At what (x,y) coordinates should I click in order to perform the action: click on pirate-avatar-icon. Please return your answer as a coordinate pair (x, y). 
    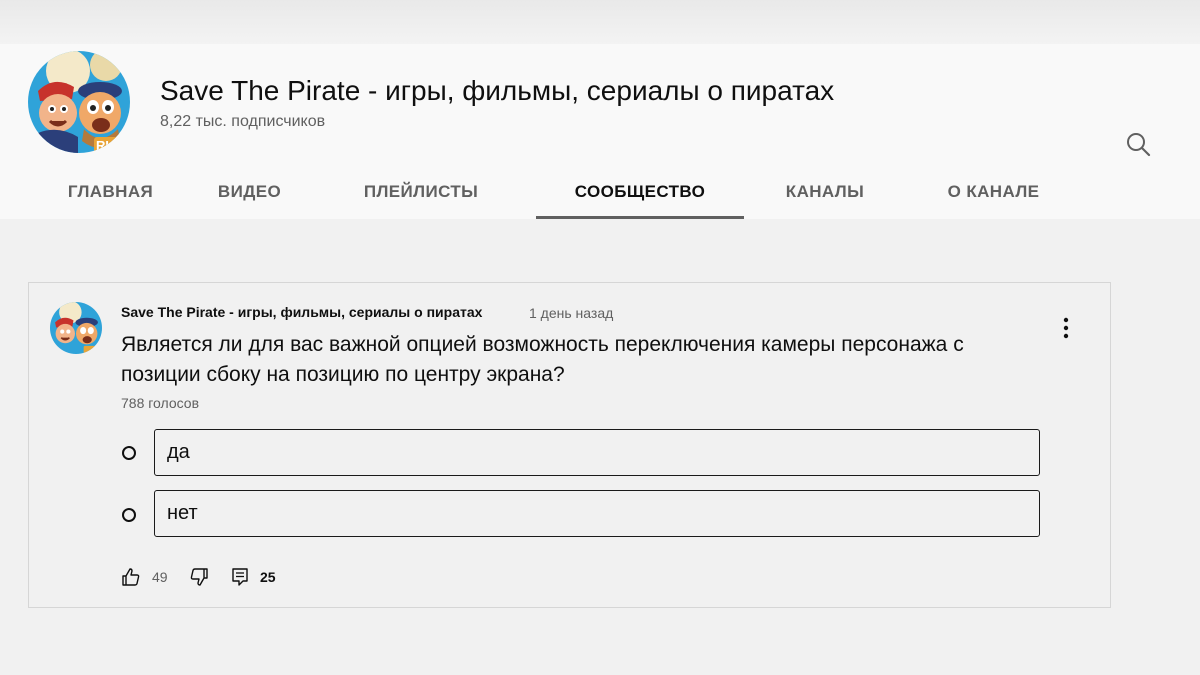
    Looking at the image, I should click on (76, 328).